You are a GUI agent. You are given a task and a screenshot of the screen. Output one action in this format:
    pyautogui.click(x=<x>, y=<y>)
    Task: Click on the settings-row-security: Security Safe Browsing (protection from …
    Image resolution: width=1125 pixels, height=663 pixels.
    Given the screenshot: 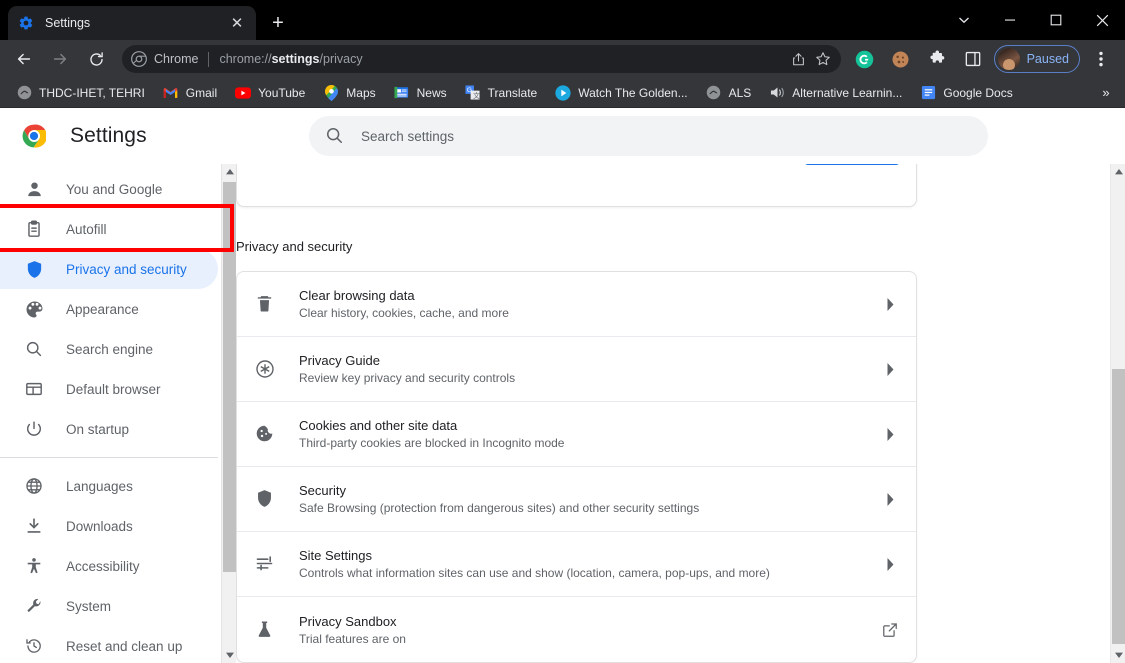 What is the action you would take?
    pyautogui.click(x=576, y=499)
    